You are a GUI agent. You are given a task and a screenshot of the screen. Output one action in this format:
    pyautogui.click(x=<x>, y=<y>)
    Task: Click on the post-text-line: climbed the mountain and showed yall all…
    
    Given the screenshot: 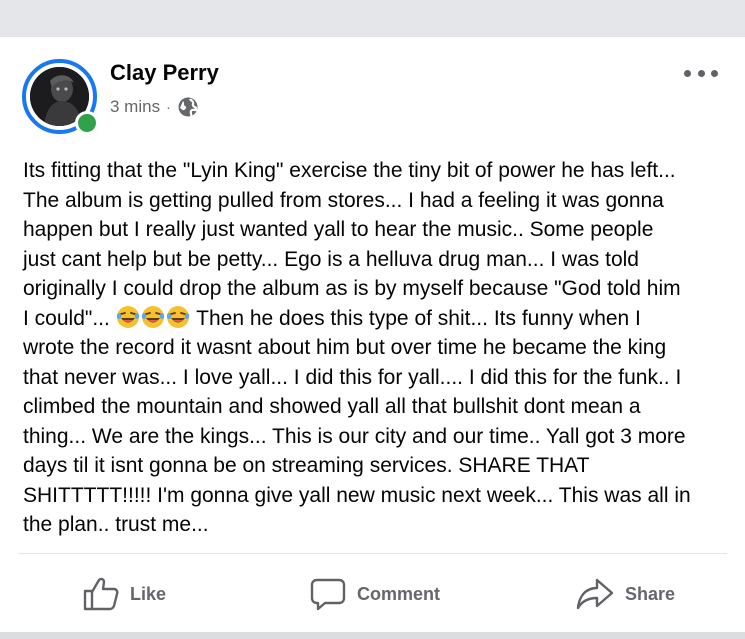 What is the action you would take?
    pyautogui.click(x=332, y=406)
    